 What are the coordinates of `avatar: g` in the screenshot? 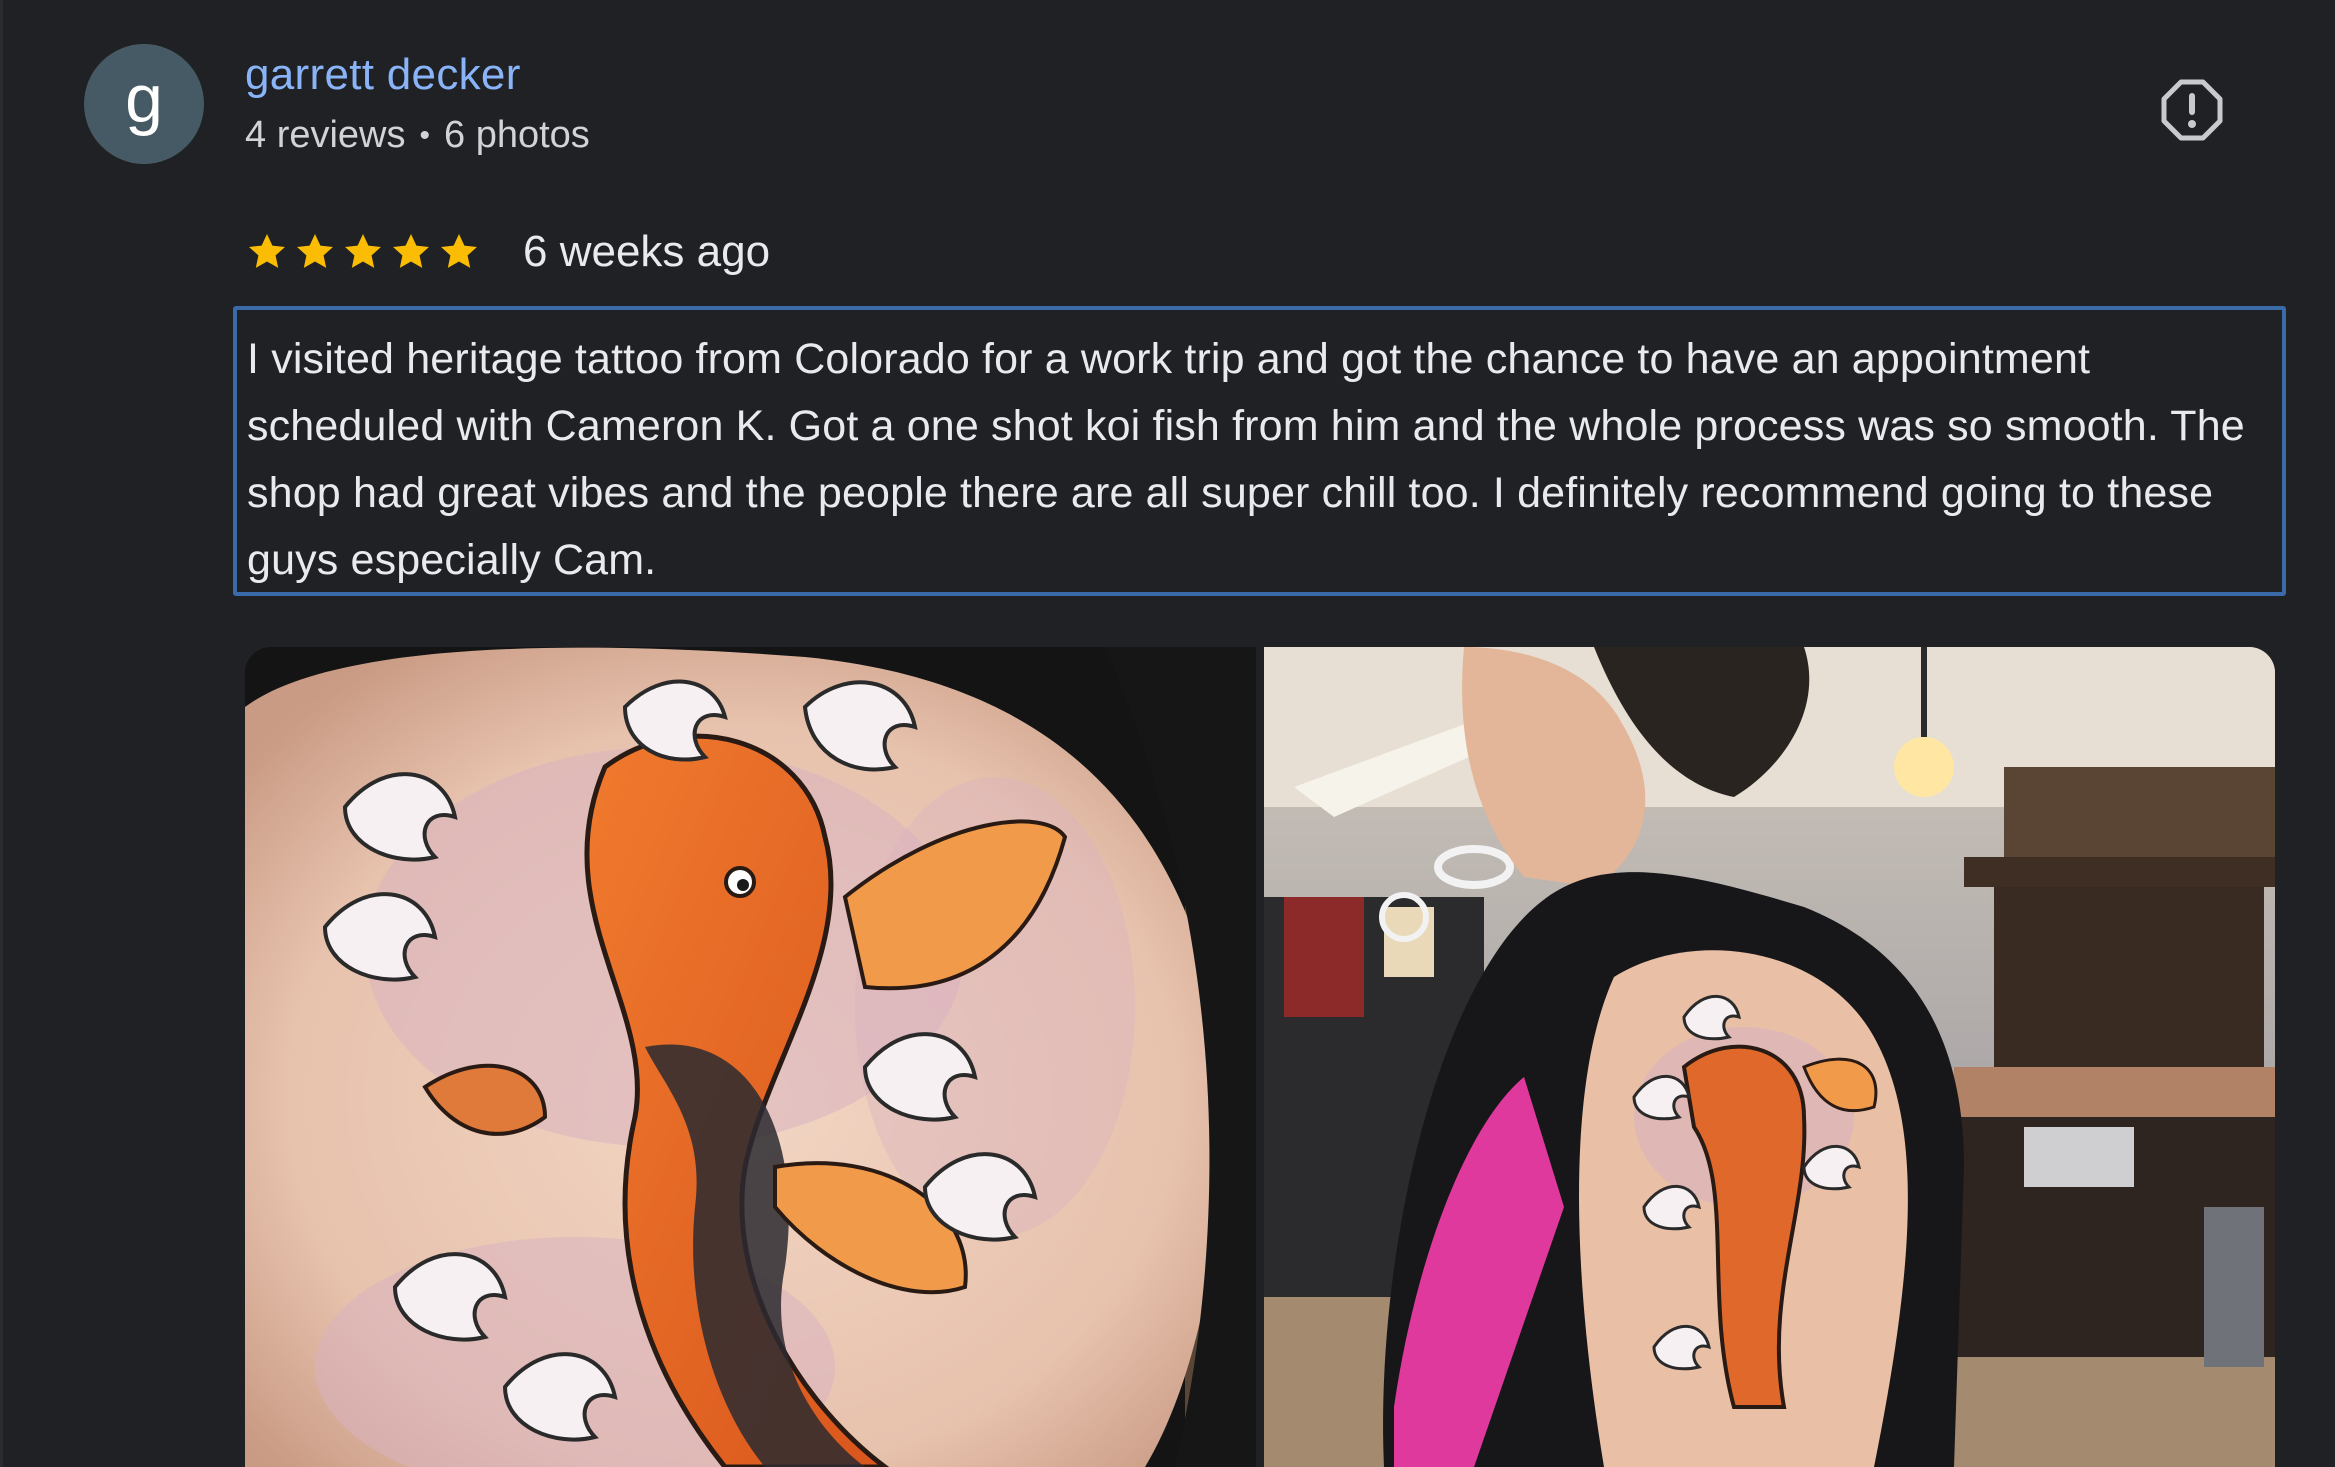 It's located at (144, 104).